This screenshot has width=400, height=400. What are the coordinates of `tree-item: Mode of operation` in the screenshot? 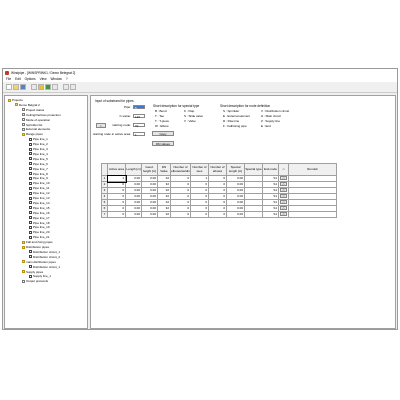 It's located at (36, 120).